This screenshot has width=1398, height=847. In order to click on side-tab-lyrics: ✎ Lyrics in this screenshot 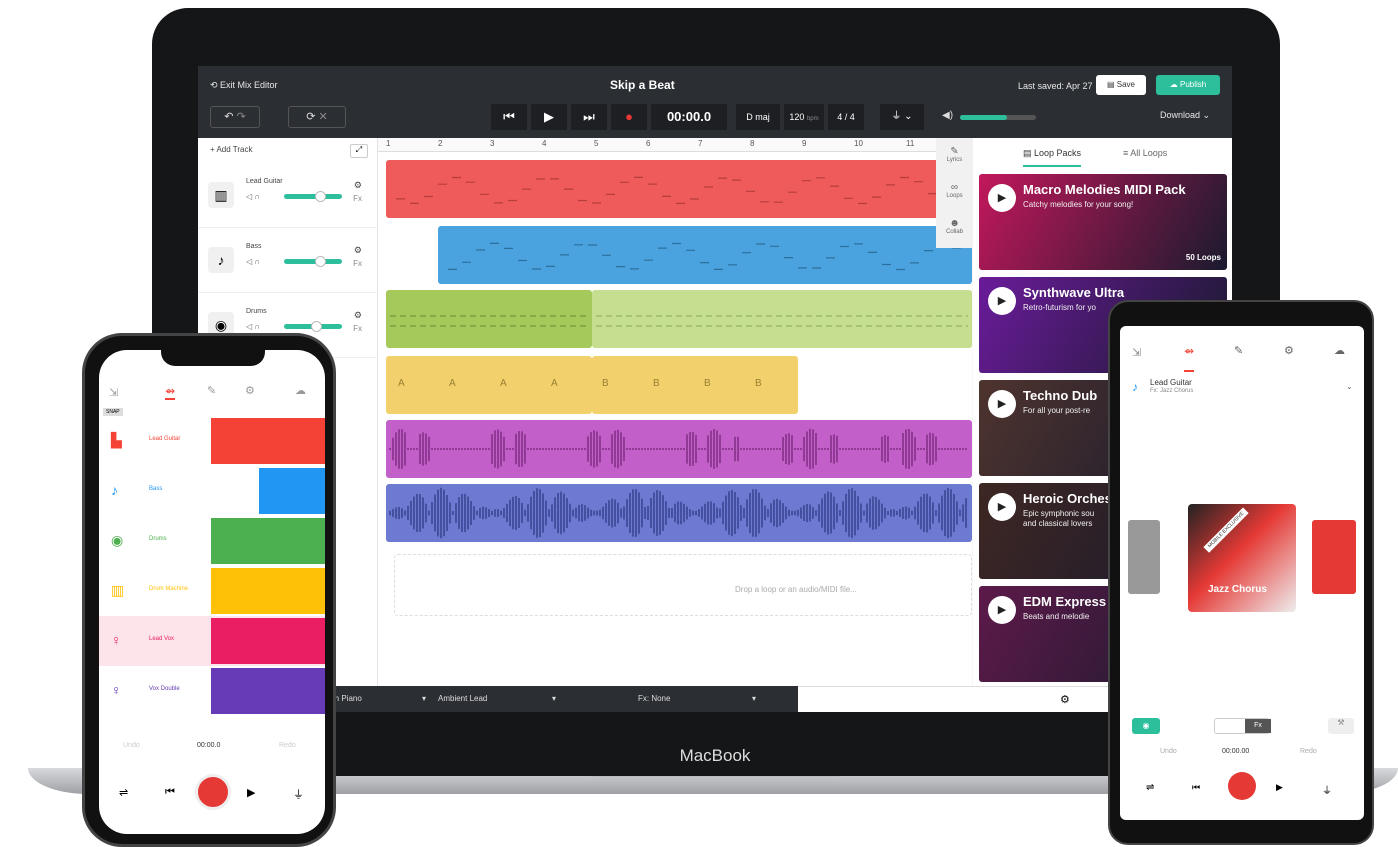, I will do `click(954, 154)`.